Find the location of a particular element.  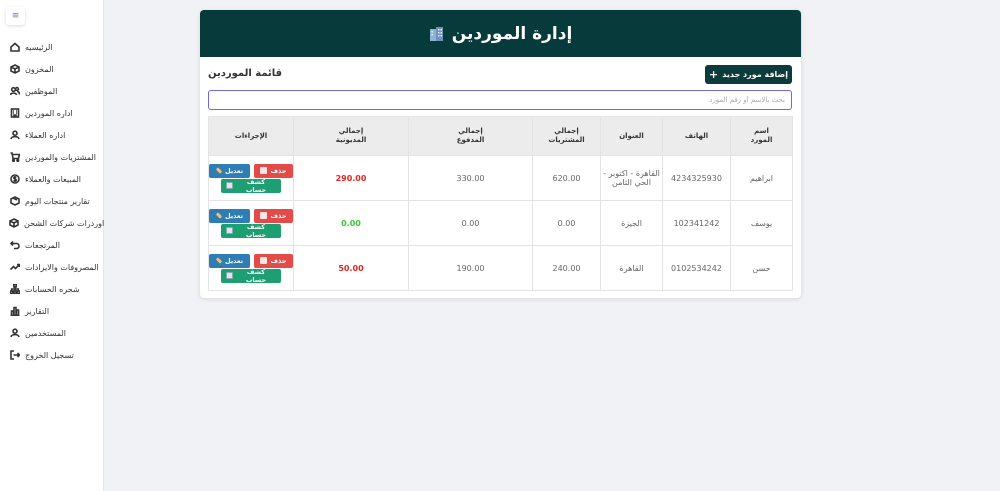

package-icon is located at coordinates (14, 201).